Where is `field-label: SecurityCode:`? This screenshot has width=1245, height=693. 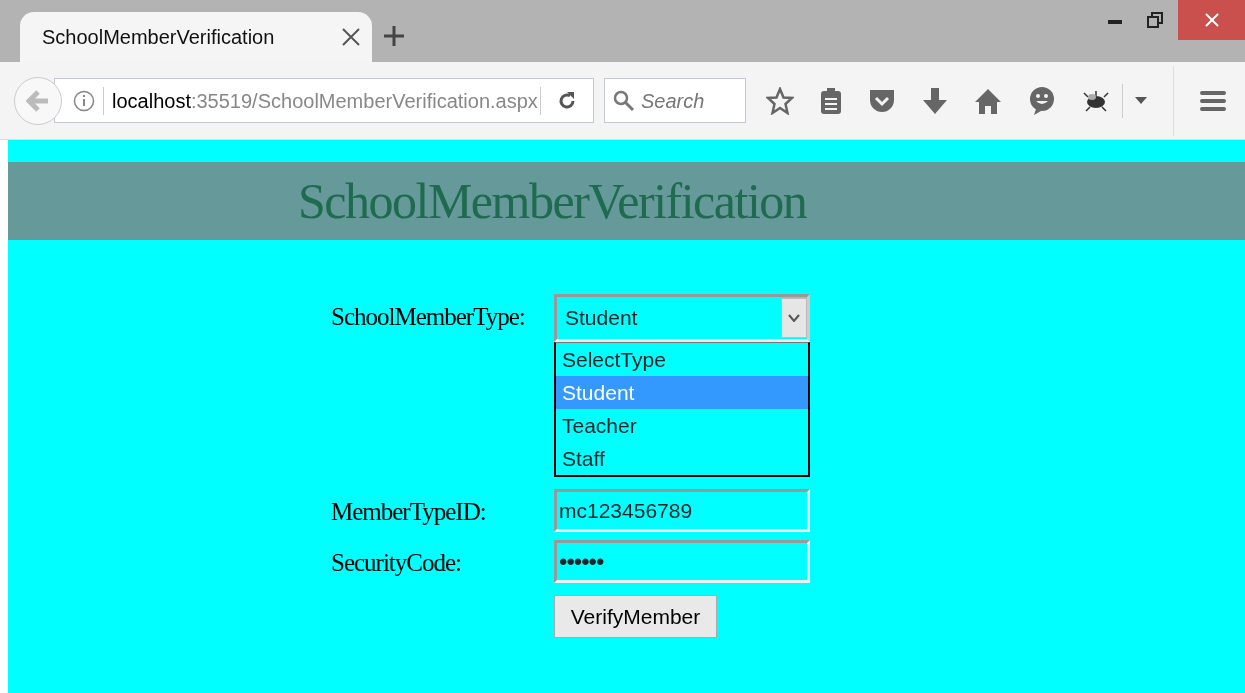
field-label: SecurityCode: is located at coordinates (397, 563).